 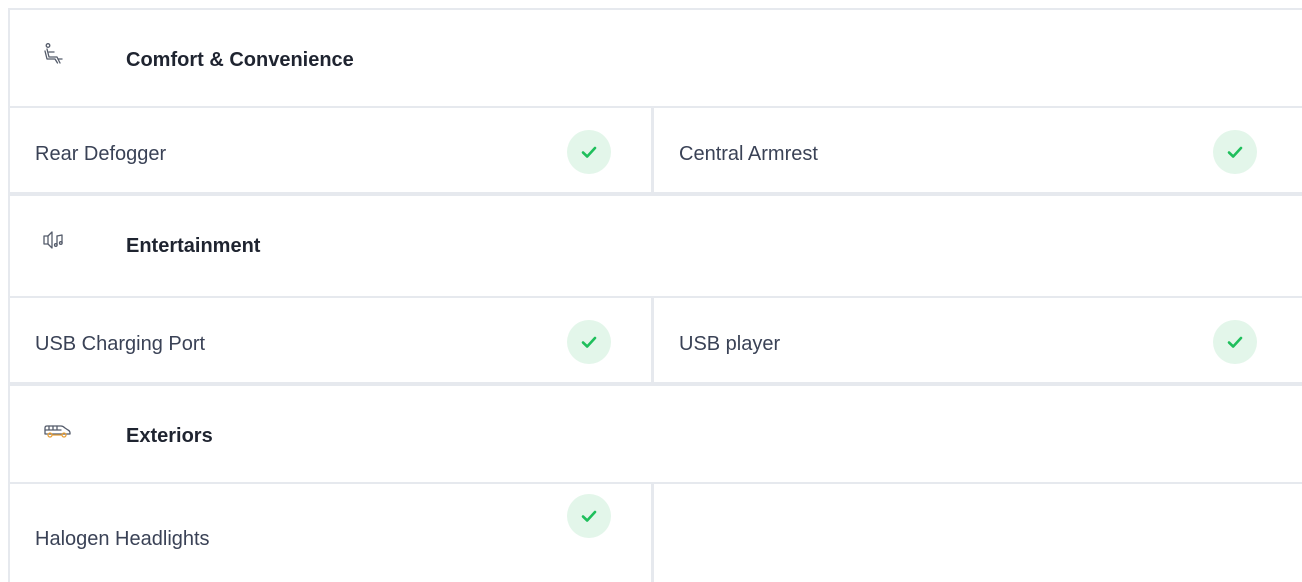 I want to click on feature-label: USB Charging Port, so click(x=120, y=344).